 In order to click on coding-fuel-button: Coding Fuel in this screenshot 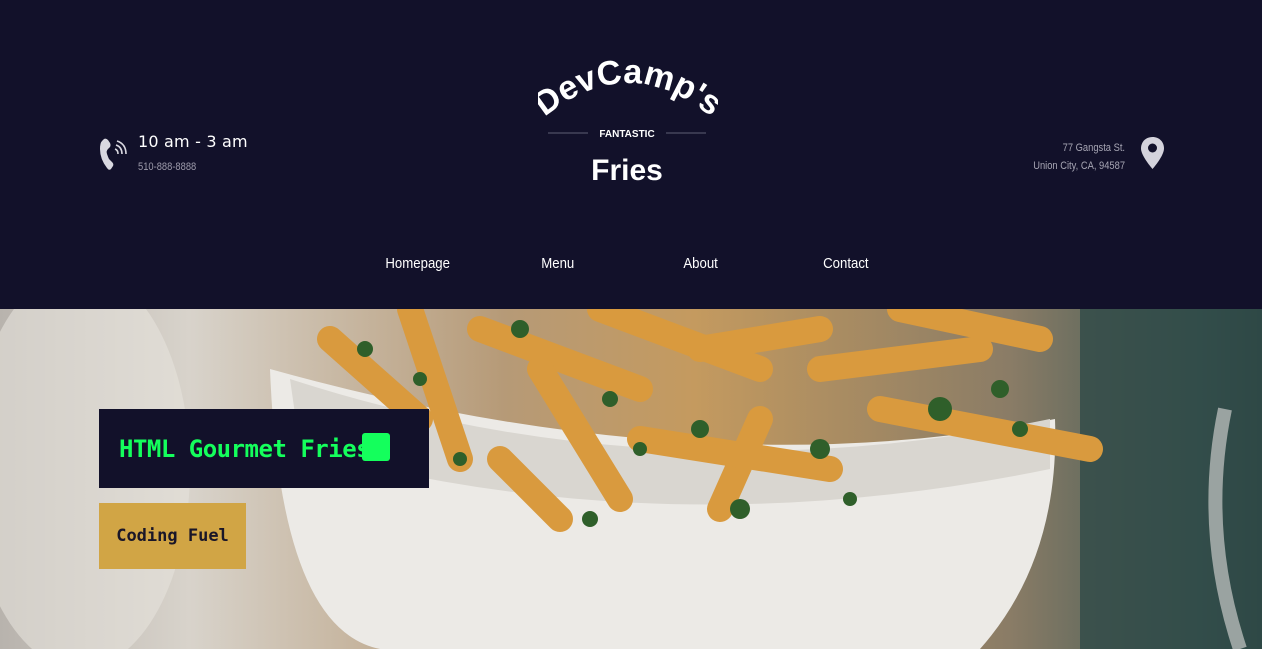, I will do `click(172, 536)`.